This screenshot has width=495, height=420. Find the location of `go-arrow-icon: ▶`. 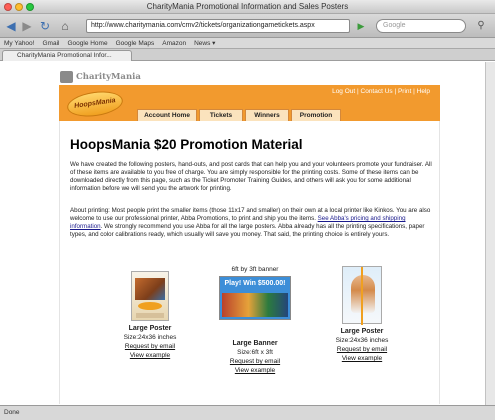

go-arrow-icon: ▶ is located at coordinates (361, 26).